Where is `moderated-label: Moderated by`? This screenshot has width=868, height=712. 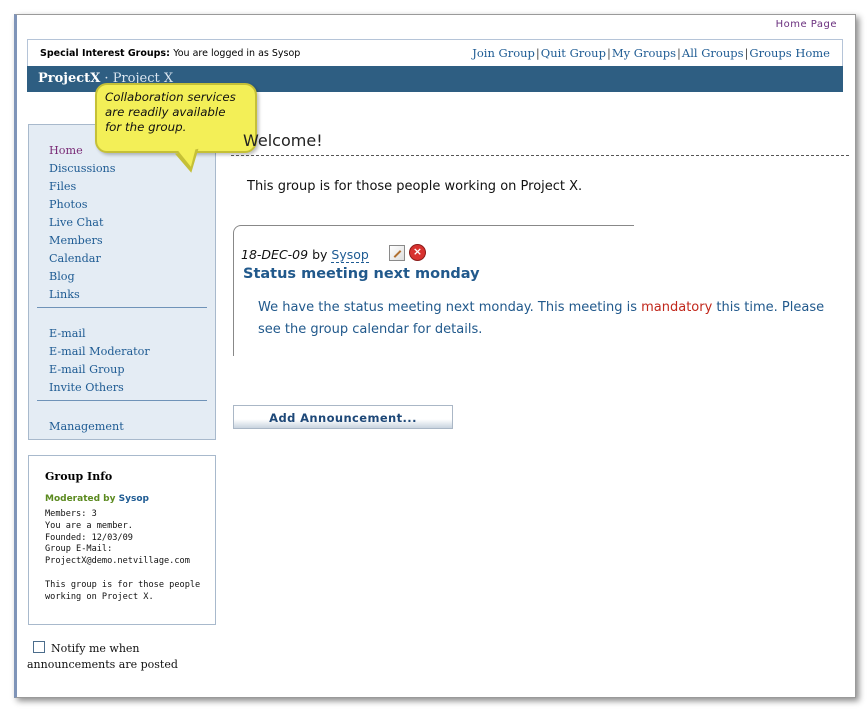 moderated-label: Moderated by is located at coordinates (80, 499).